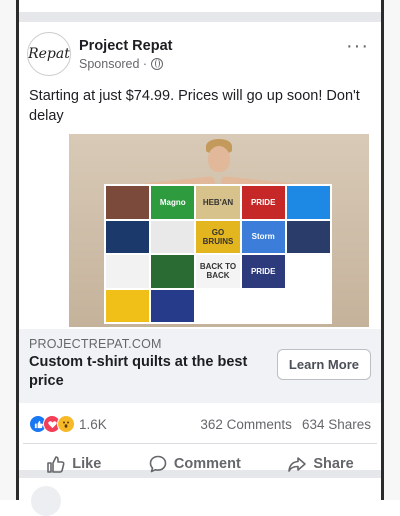 The height and width of the screenshot is (516, 400). What do you see at coordinates (93, 424) in the screenshot?
I see `reaction-count: 1.6K` at bounding box center [93, 424].